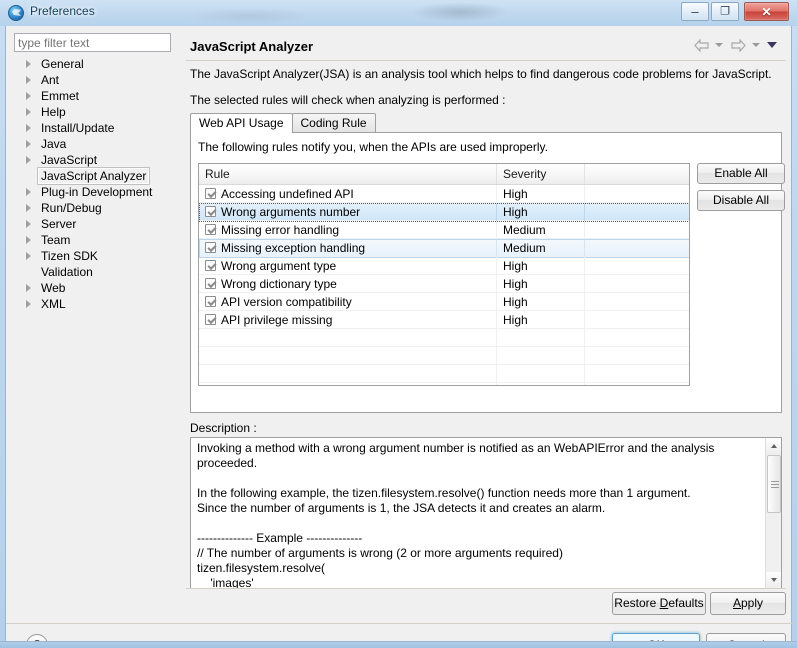 This screenshot has height=648, width=797. I want to click on sidebar-item-plug-in-development: Plug-in Development, so click(96, 192).